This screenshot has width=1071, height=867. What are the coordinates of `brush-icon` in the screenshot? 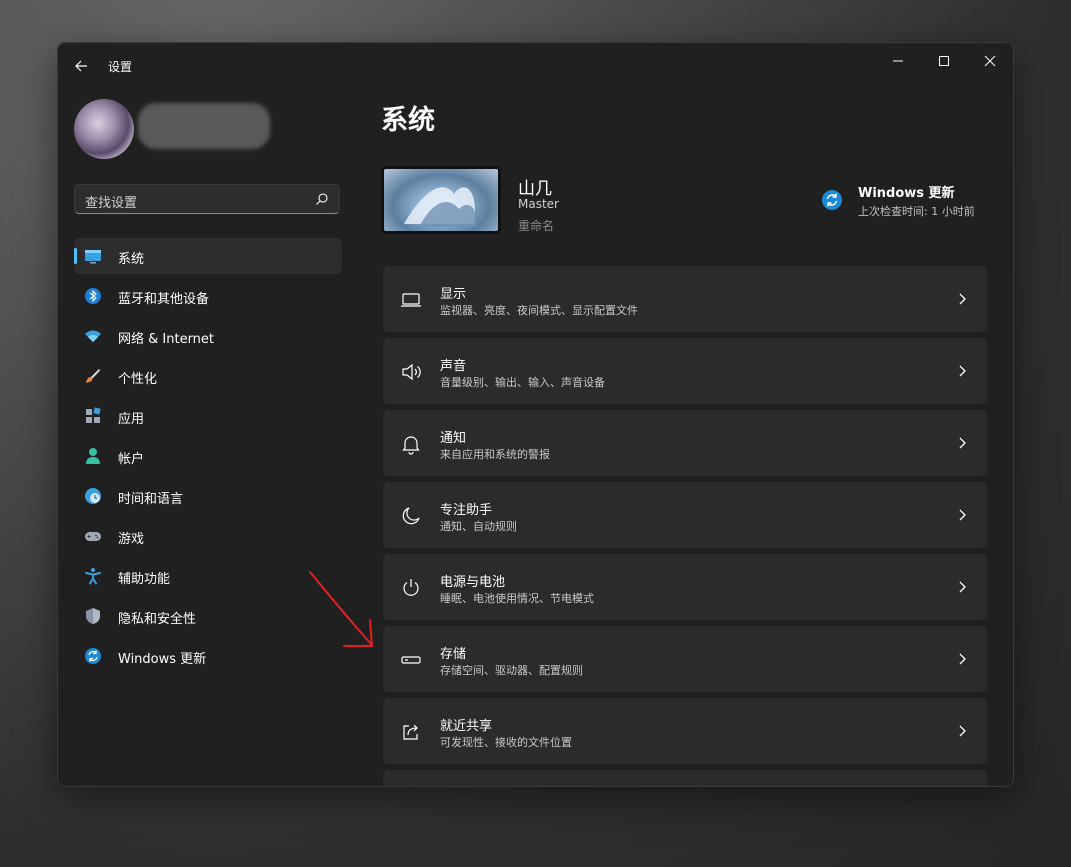 It's located at (93, 376).